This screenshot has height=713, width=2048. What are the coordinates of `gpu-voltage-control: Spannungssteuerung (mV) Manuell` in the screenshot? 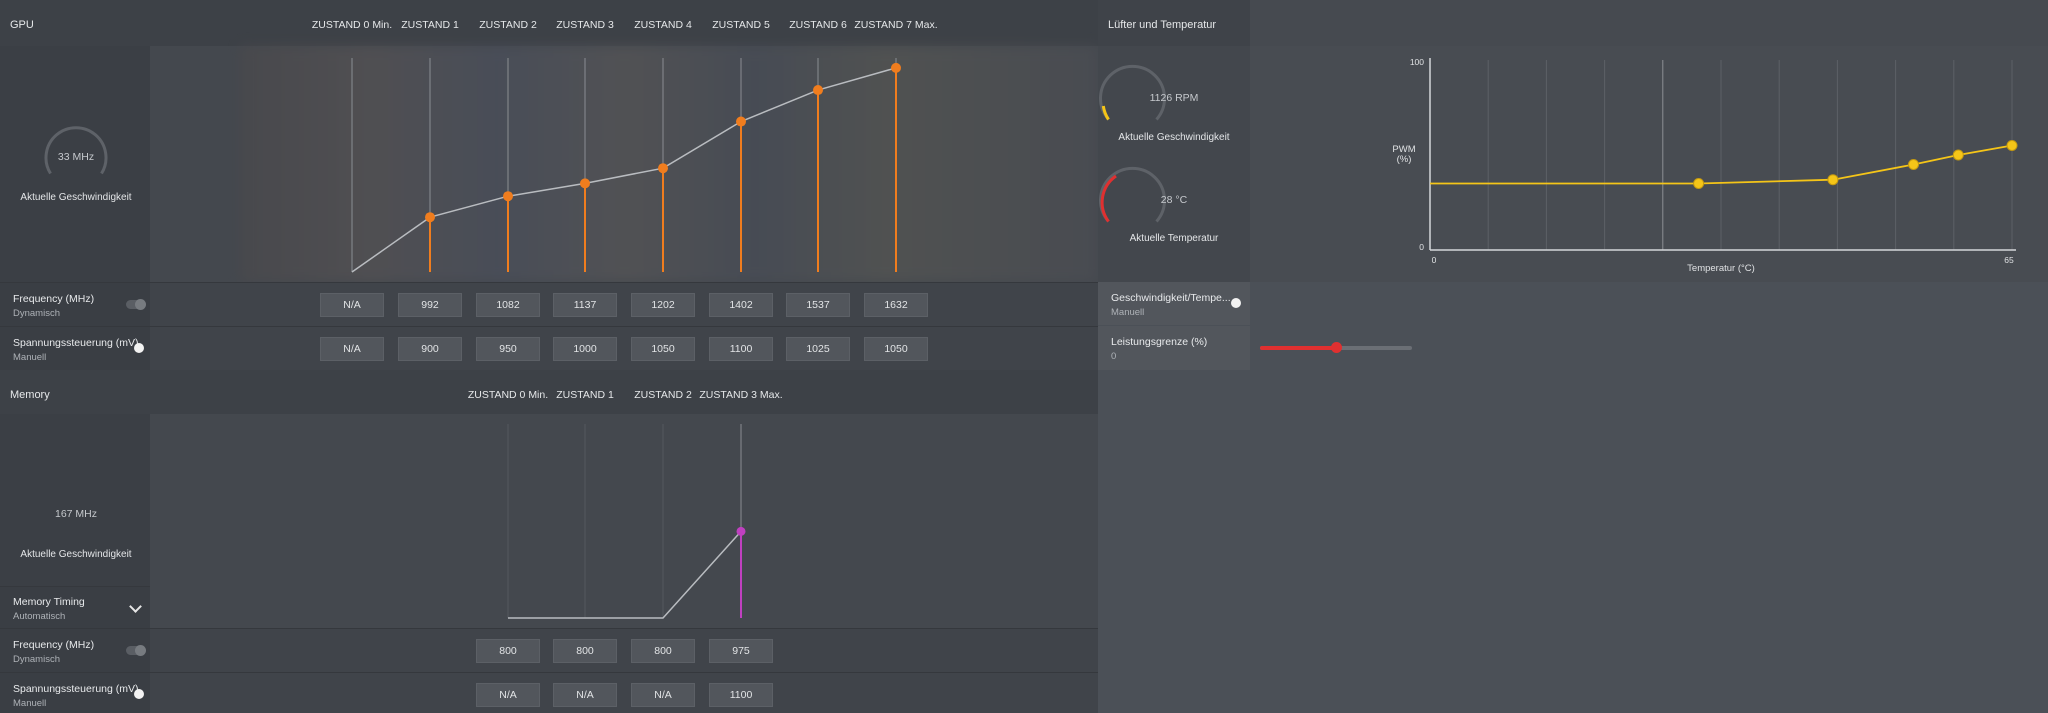 It's located at (75, 348).